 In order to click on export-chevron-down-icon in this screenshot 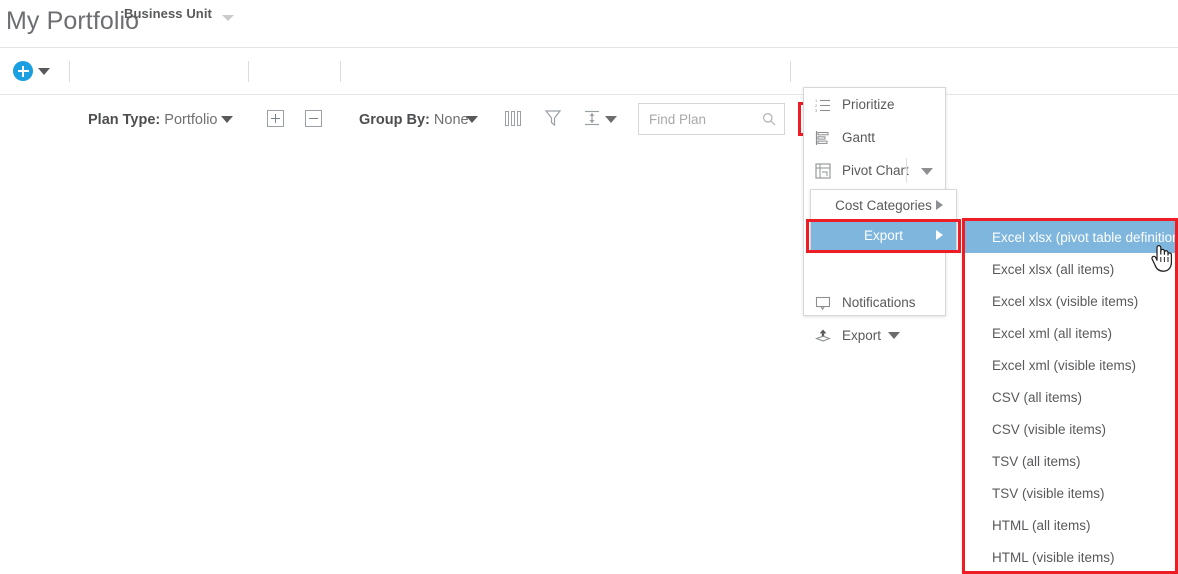, I will do `click(894, 335)`.